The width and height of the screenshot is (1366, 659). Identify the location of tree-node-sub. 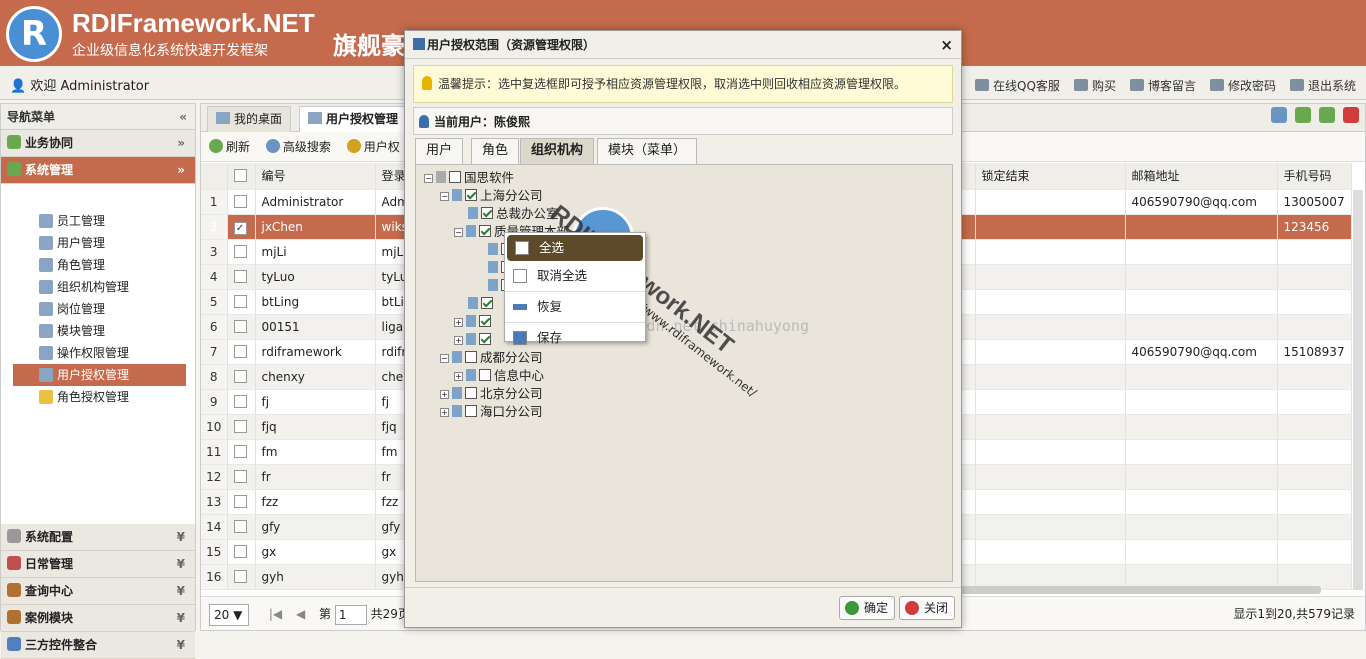
(482, 304).